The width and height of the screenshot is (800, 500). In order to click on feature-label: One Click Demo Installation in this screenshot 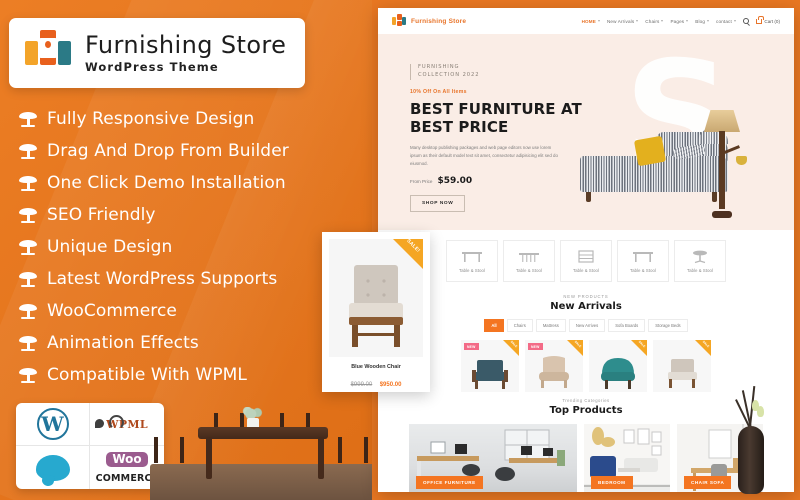, I will do `click(166, 183)`.